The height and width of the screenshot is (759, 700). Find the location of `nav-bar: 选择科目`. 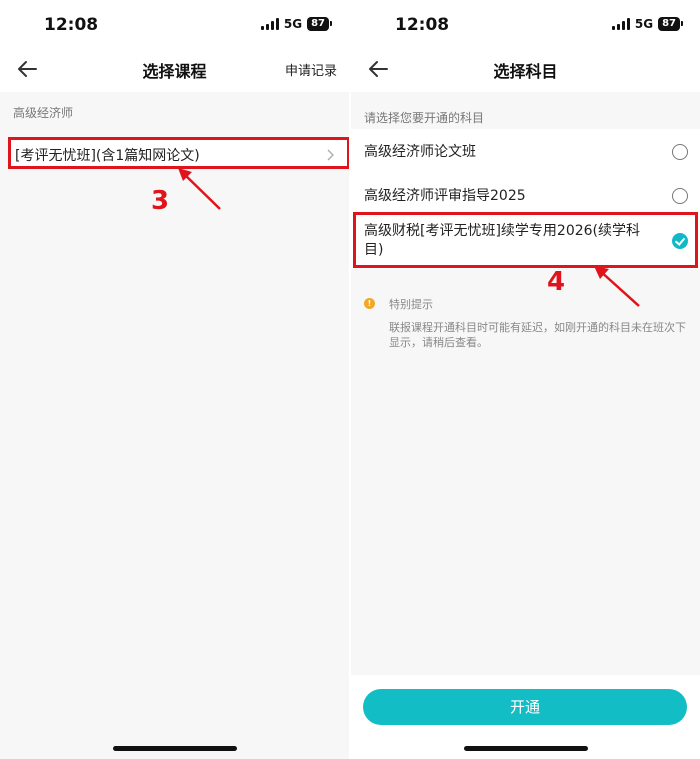

nav-bar: 选择科目 is located at coordinates (525, 69).